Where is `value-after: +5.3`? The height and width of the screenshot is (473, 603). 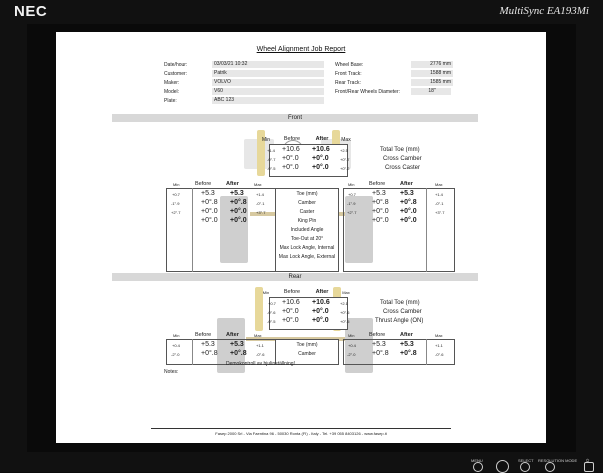
value-after: +5.3 is located at coordinates (407, 193).